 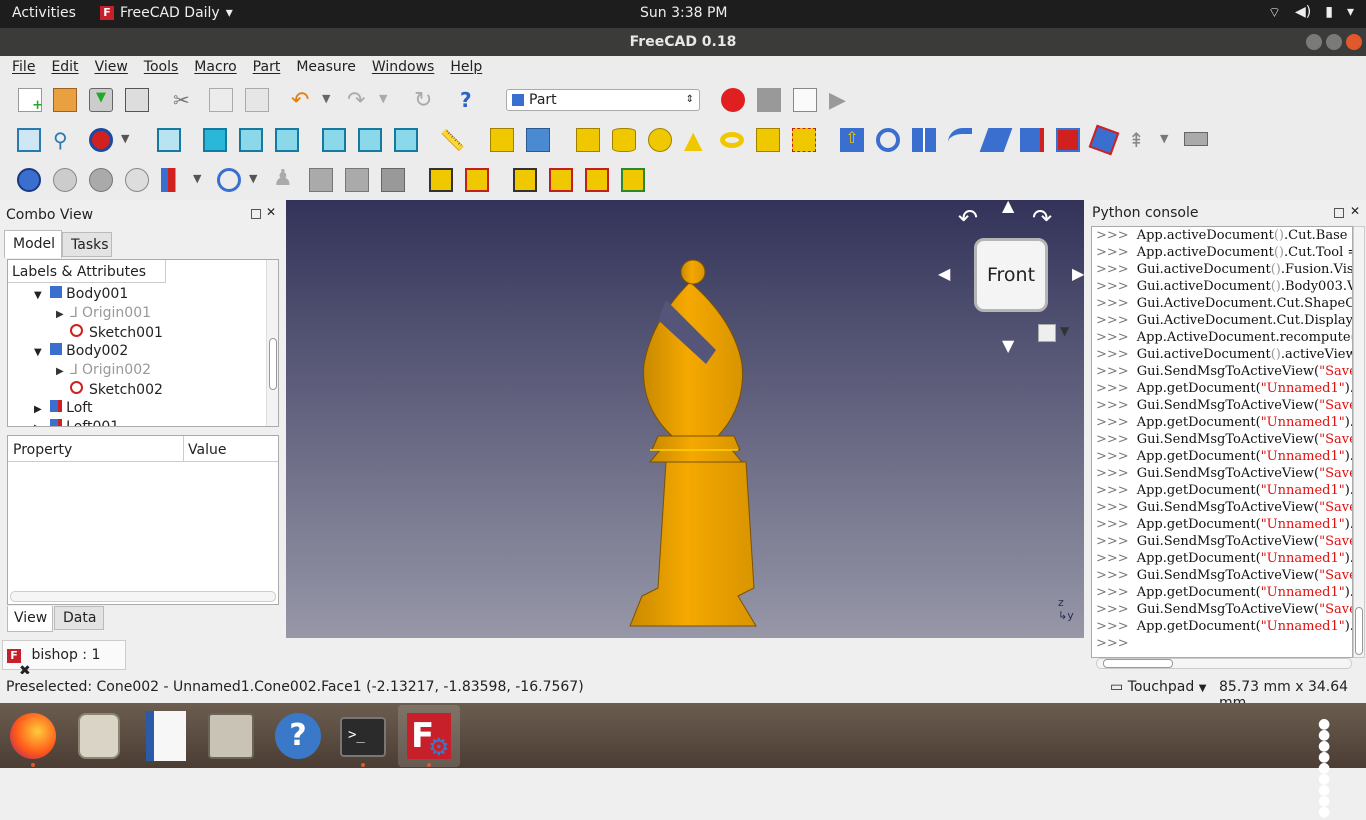 What do you see at coordinates (732, 140) in the screenshot?
I see `torus-icon` at bounding box center [732, 140].